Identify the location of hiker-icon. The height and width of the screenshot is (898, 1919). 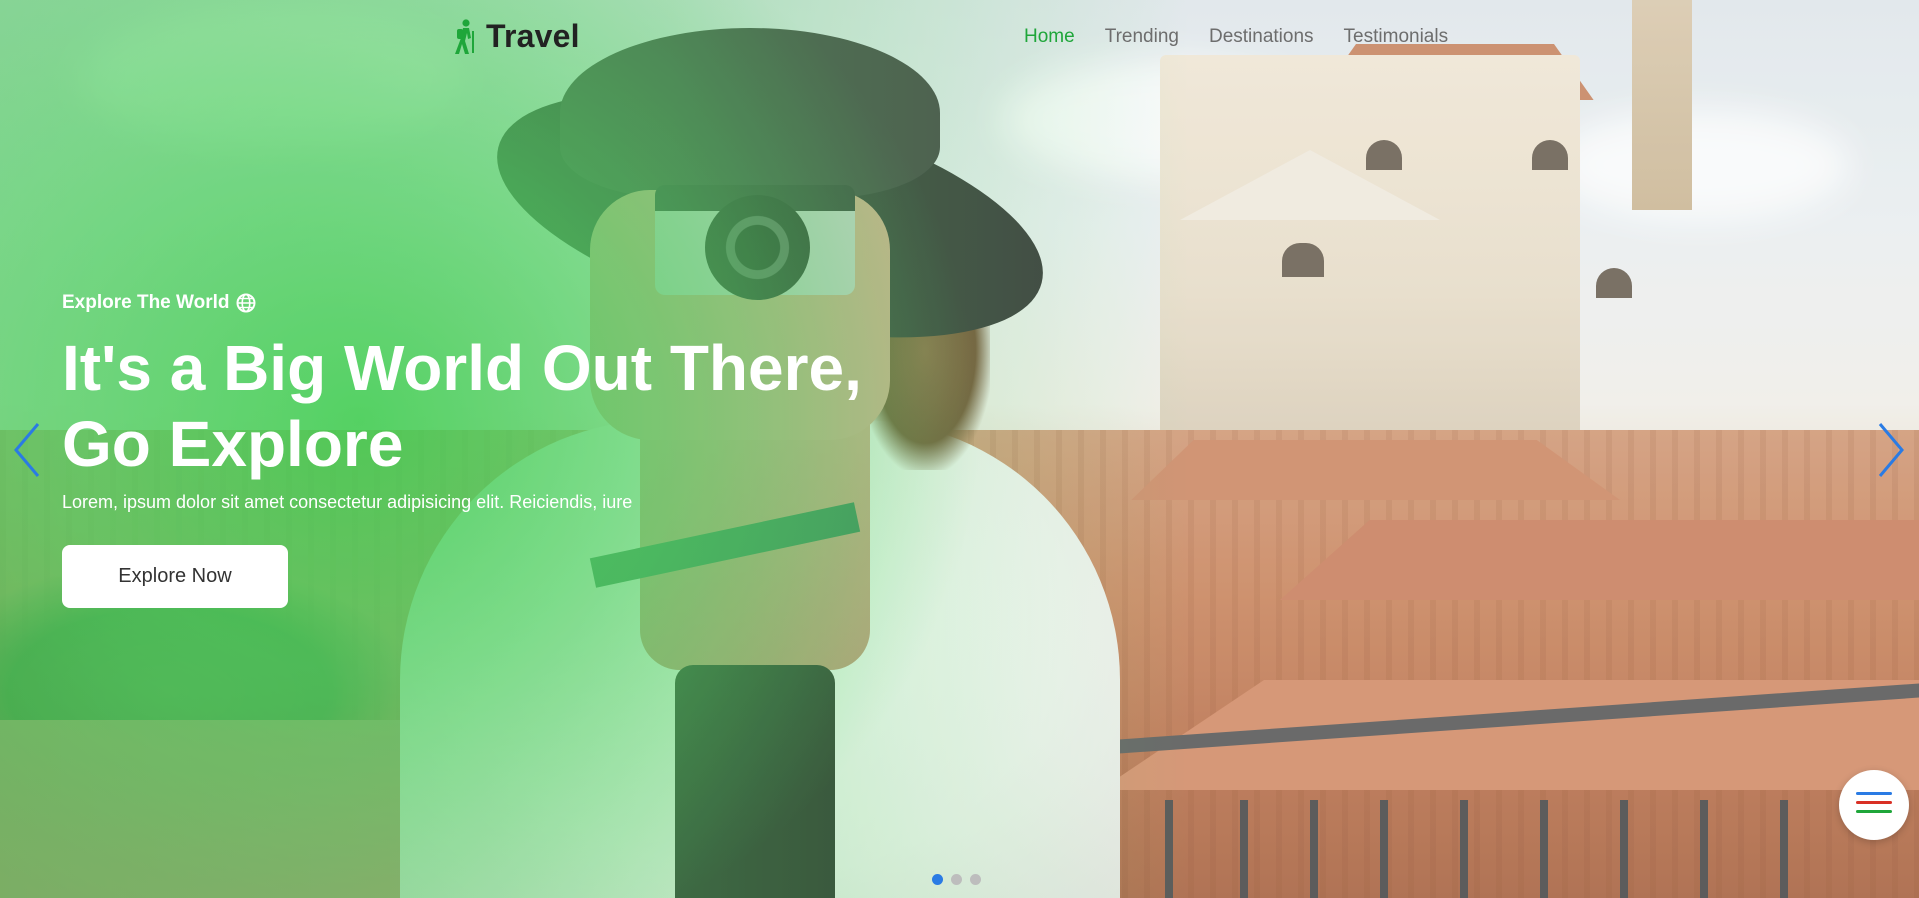
(464, 36).